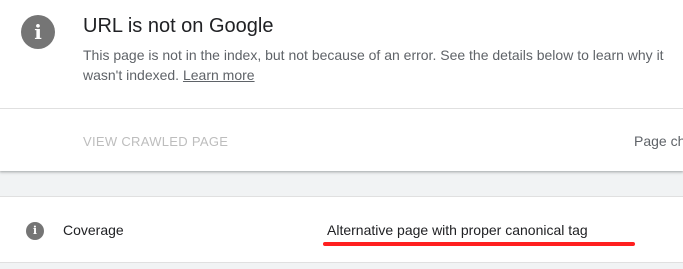 The width and height of the screenshot is (683, 269). What do you see at coordinates (93, 230) in the screenshot?
I see `coverage-label: Coverage` at bounding box center [93, 230].